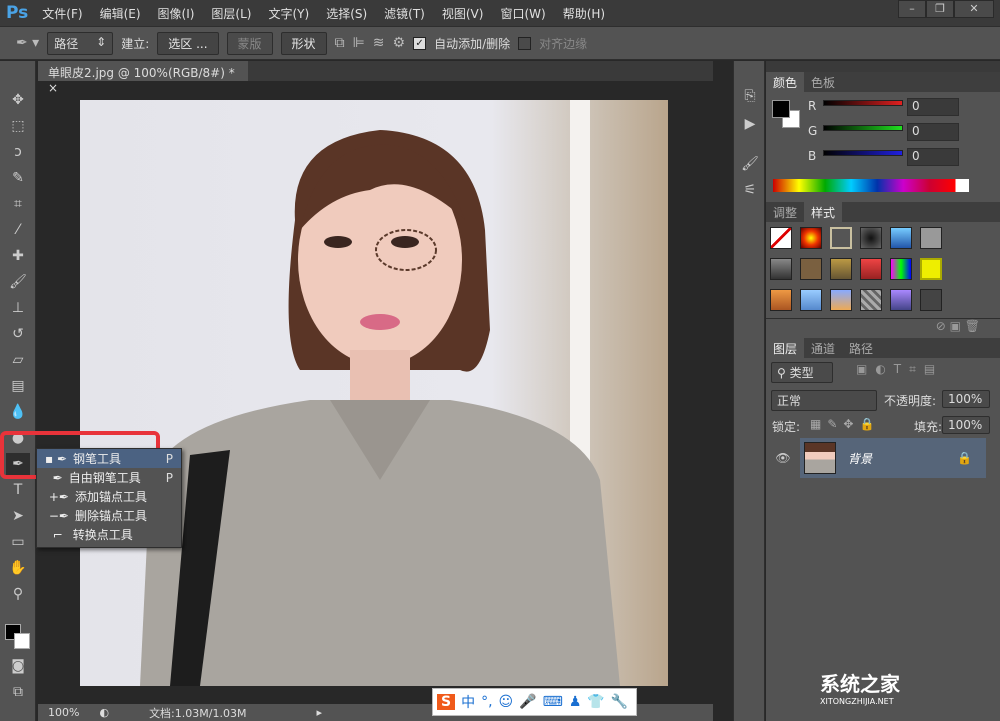  Describe the element at coordinates (940, 9) in the screenshot. I see `restore-button: ❐` at that location.